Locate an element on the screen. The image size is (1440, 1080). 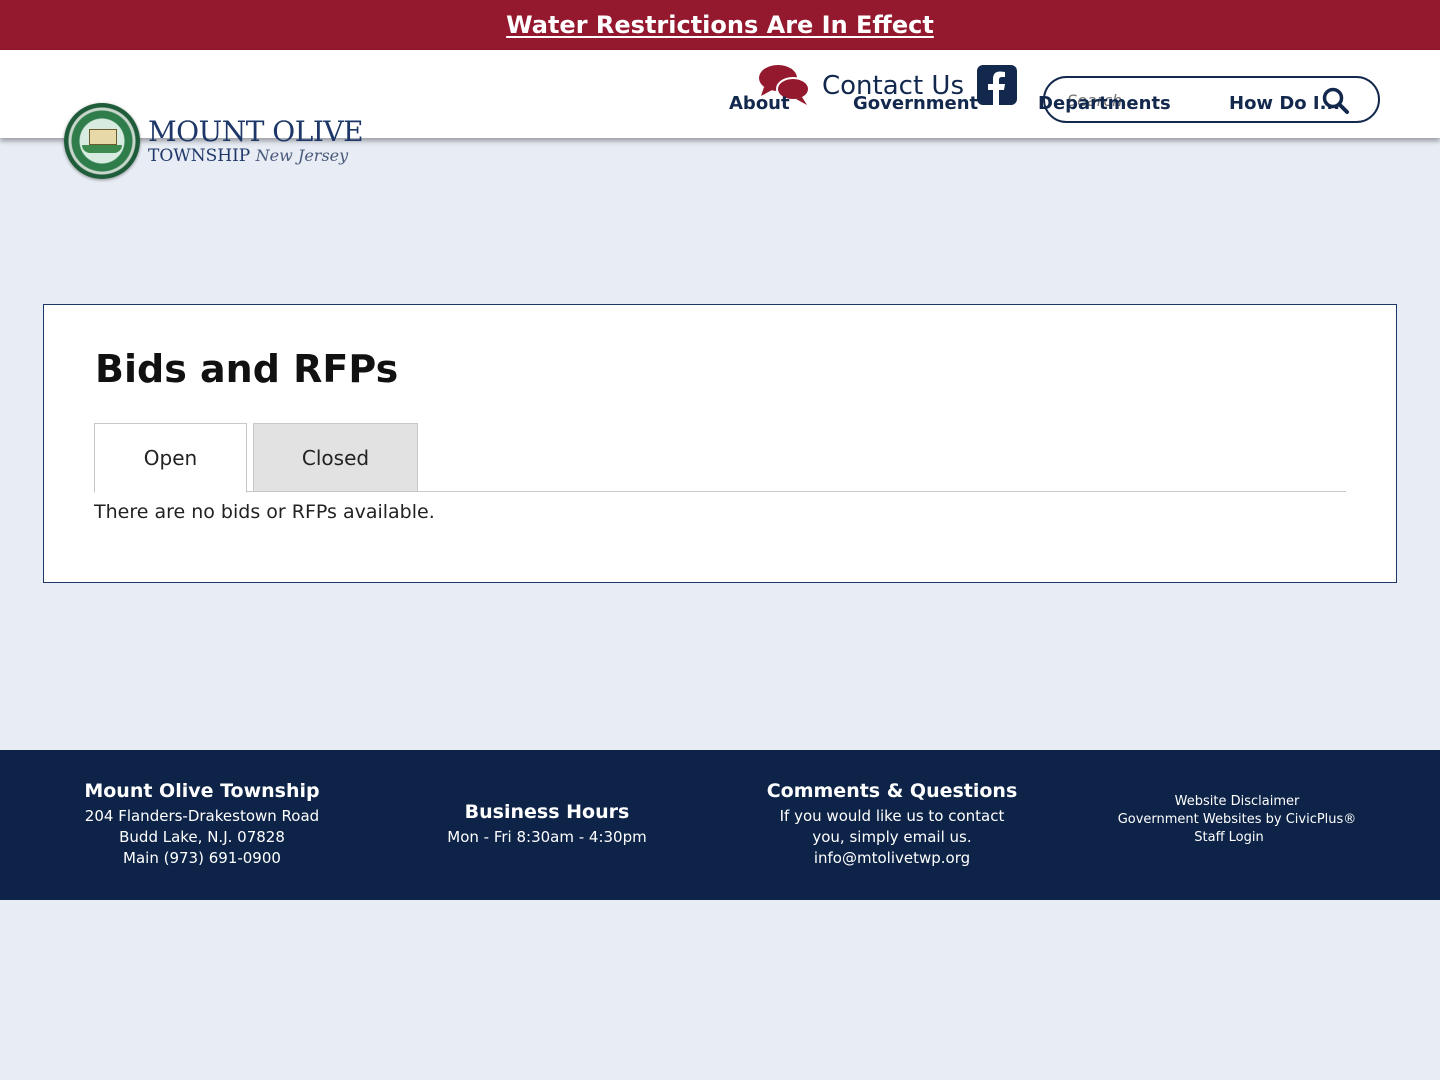
staff-login-link: Staff Login is located at coordinates (1228, 837).